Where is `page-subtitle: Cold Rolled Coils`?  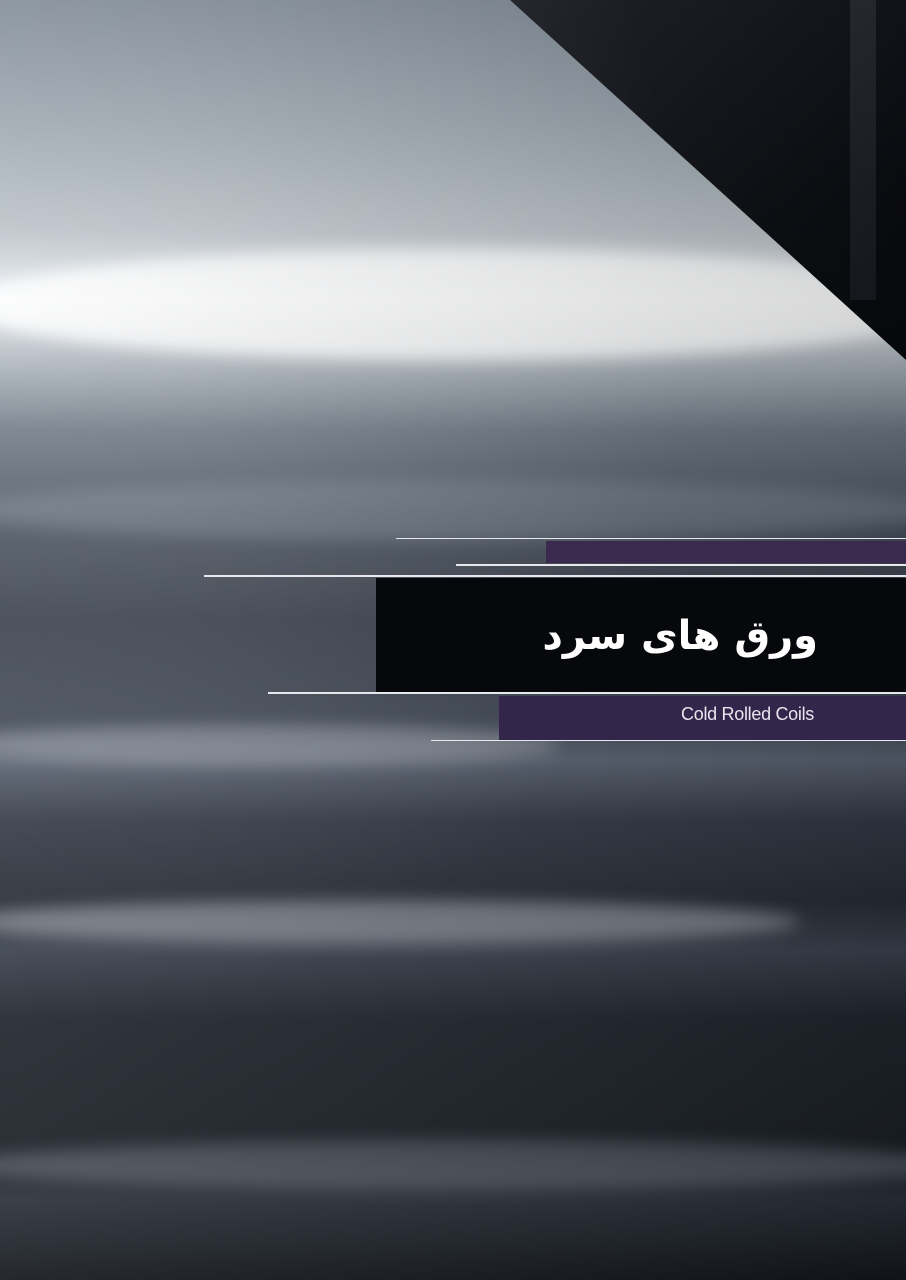 page-subtitle: Cold Rolled Coils is located at coordinates (747, 714).